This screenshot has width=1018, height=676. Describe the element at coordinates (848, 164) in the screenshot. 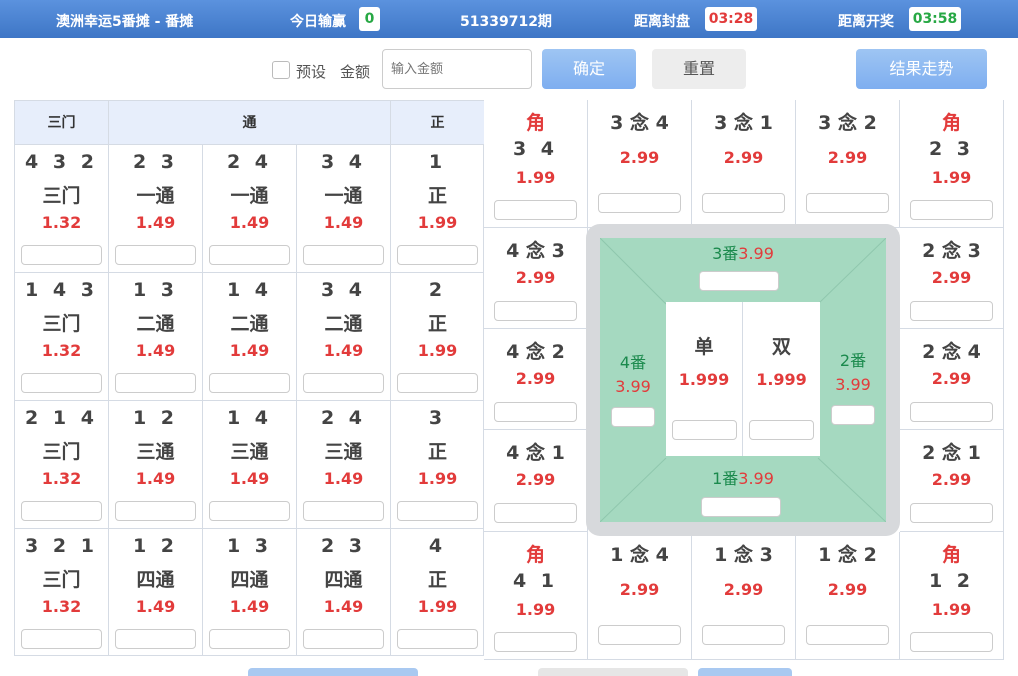

I see `nian-bet-cell: 3 念 2 2.99` at that location.